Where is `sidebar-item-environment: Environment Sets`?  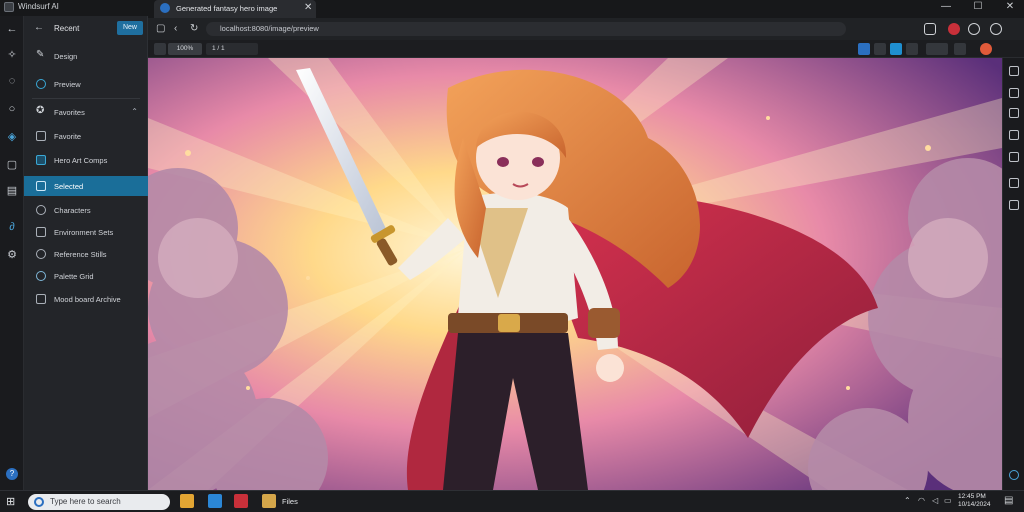
sidebar-item-environment: Environment Sets is located at coordinates (86, 232).